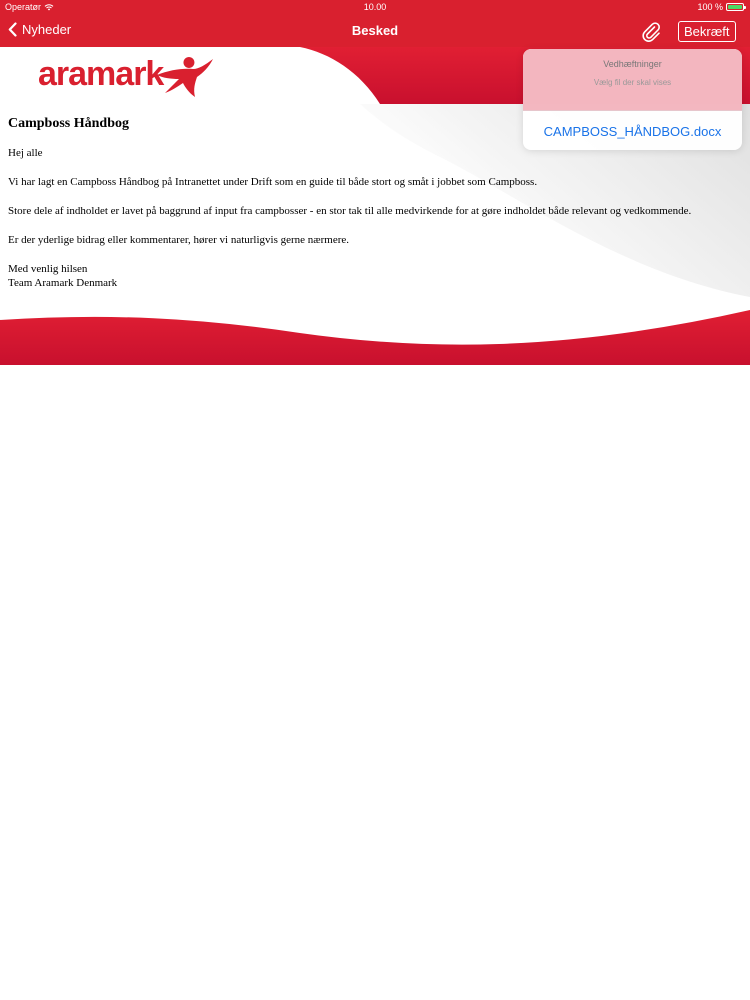  I want to click on status-time: 10.00, so click(375, 7).